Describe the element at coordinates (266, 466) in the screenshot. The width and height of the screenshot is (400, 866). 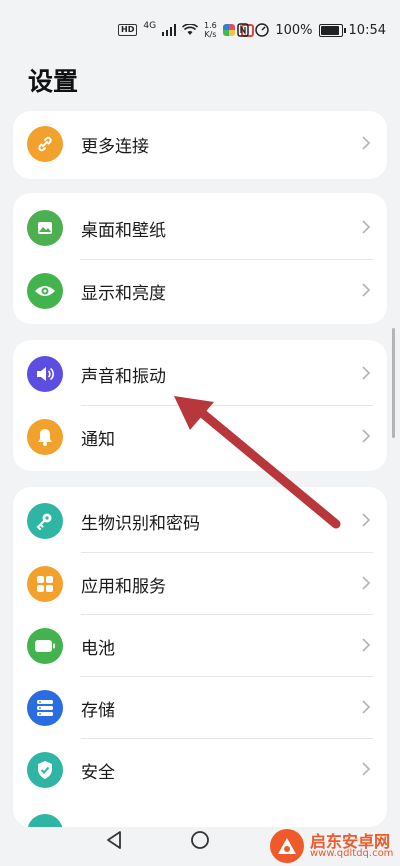
I see `annotation-arrow-shaft` at that location.